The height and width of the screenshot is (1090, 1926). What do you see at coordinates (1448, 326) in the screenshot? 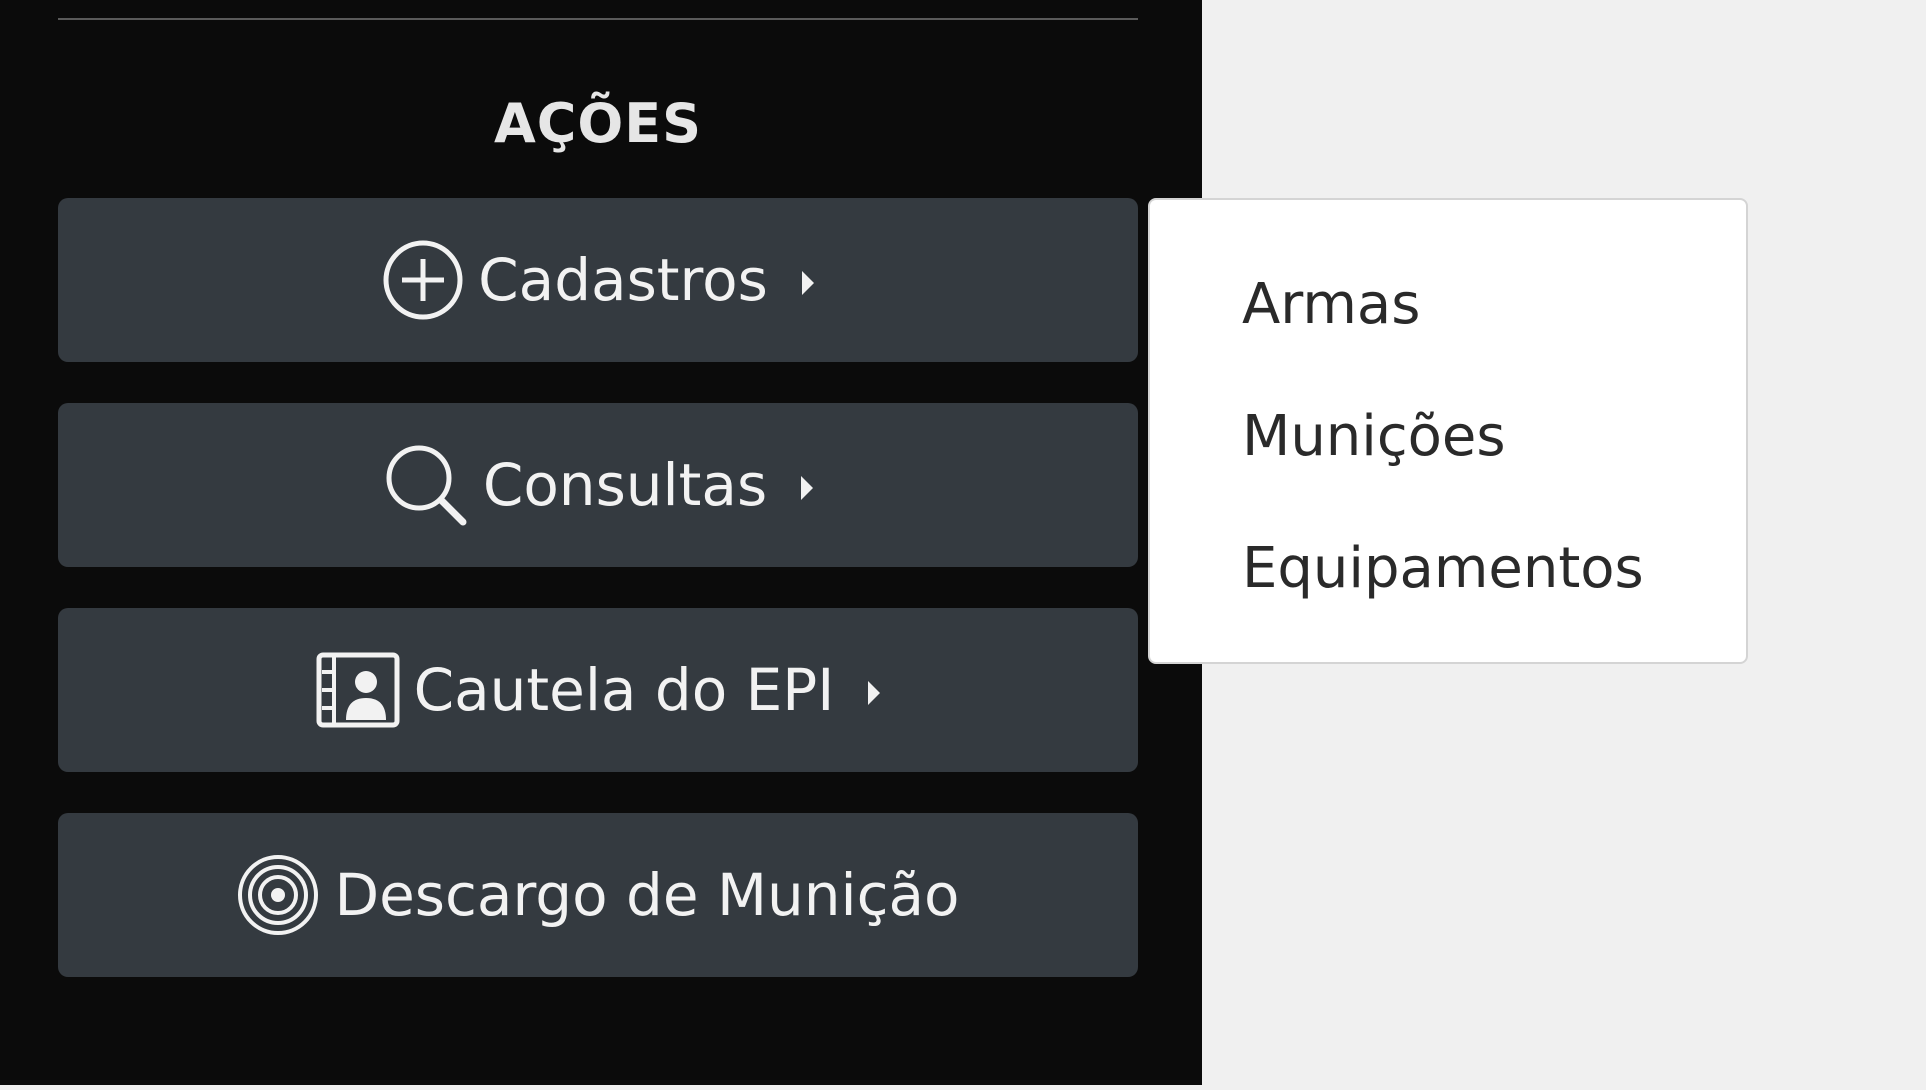
I see `dropdown-item-armas: Armas` at bounding box center [1448, 326].